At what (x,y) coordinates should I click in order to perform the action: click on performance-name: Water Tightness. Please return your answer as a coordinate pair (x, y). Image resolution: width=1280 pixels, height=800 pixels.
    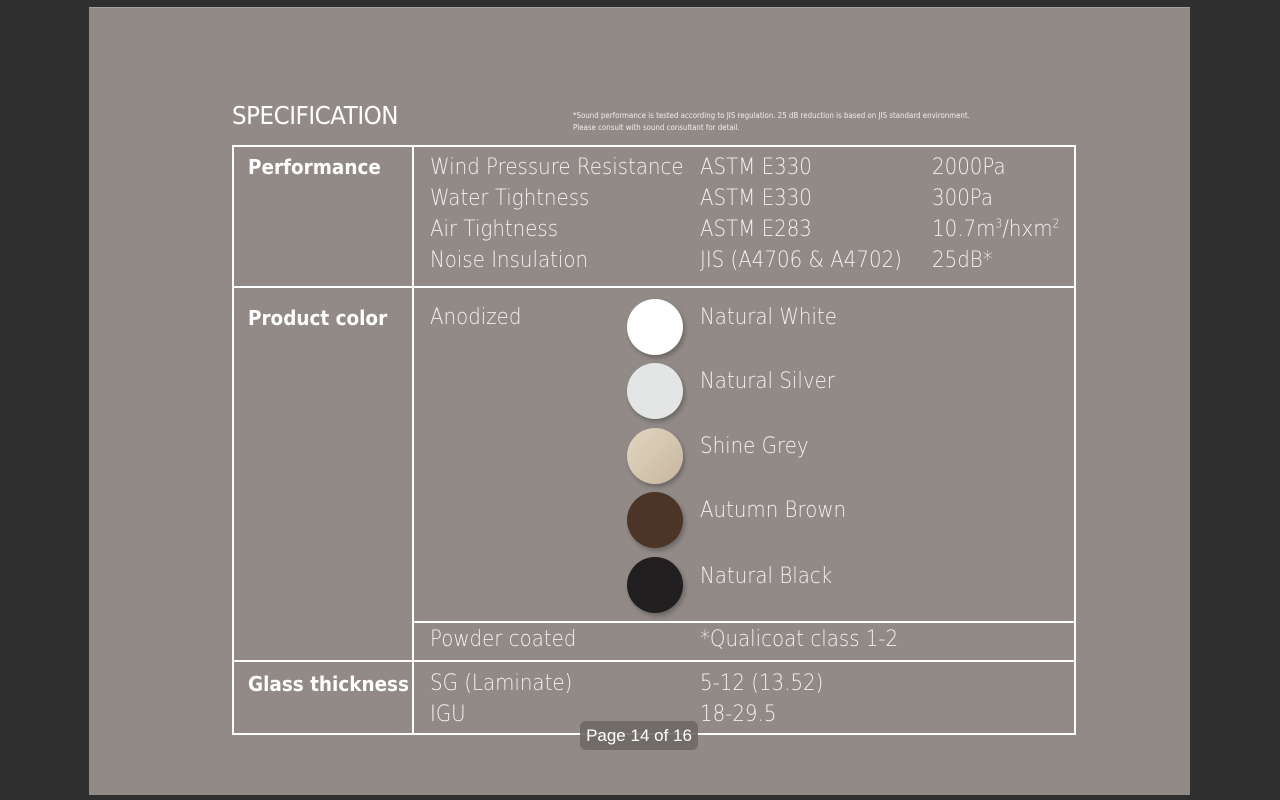
    Looking at the image, I should click on (510, 198).